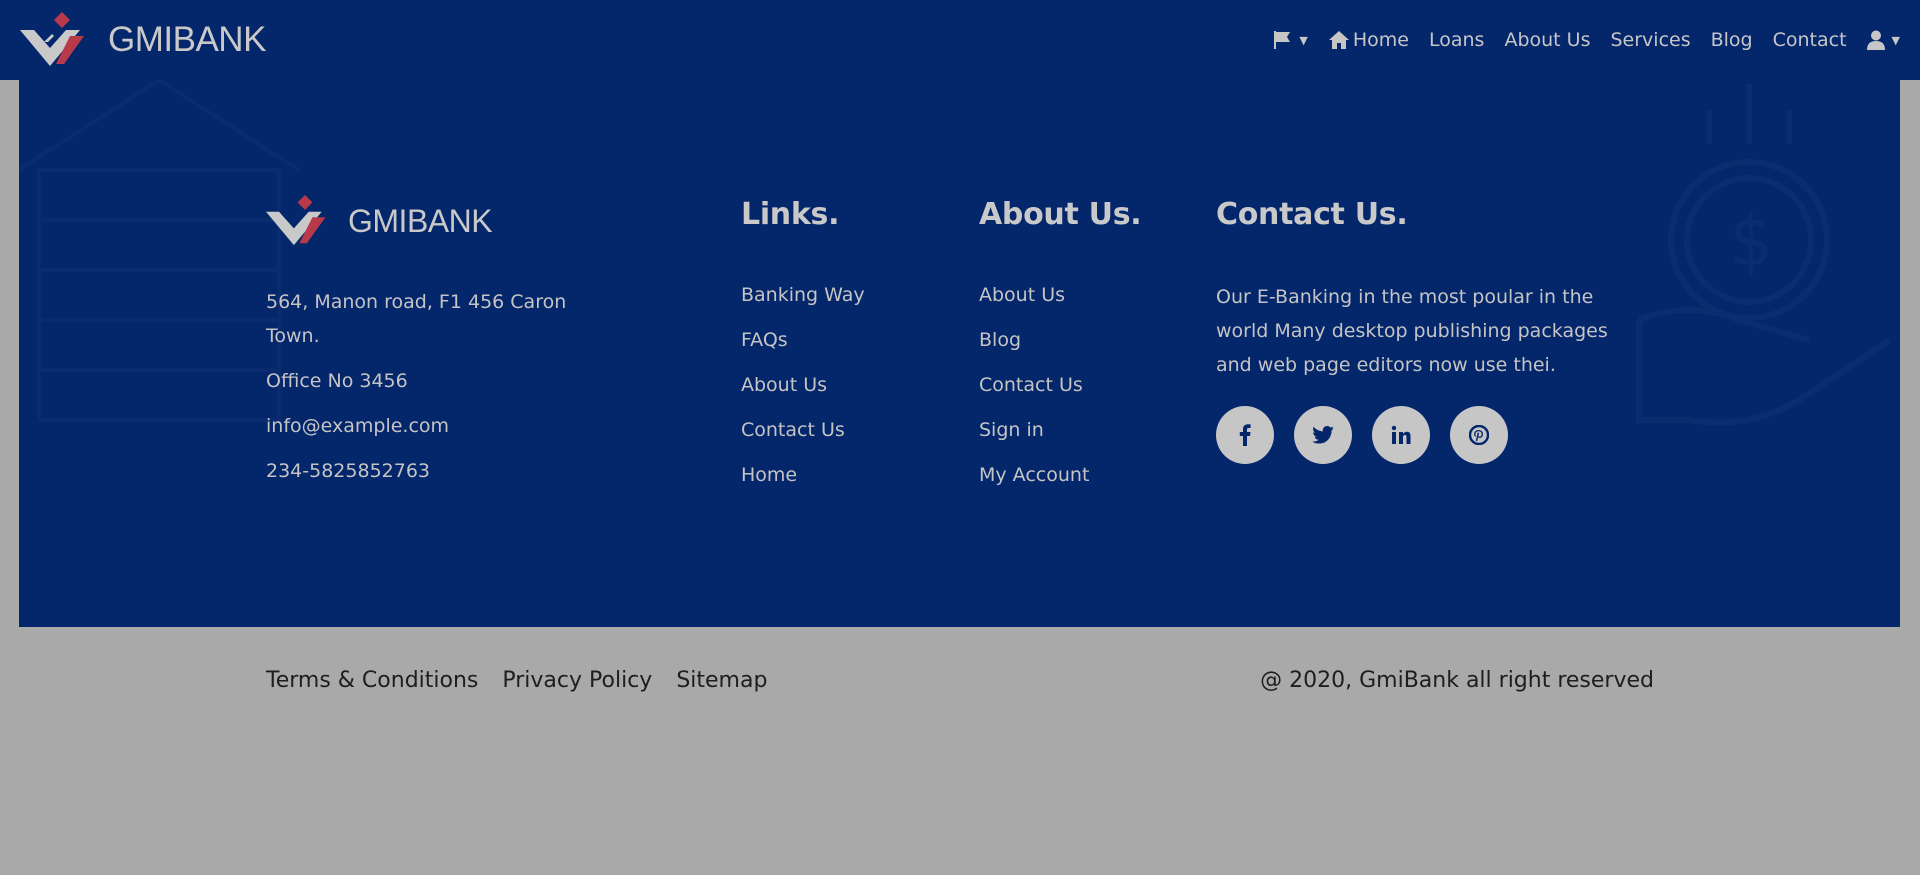  What do you see at coordinates (803, 385) in the screenshot?
I see `footer-link-about-us: About Us` at bounding box center [803, 385].